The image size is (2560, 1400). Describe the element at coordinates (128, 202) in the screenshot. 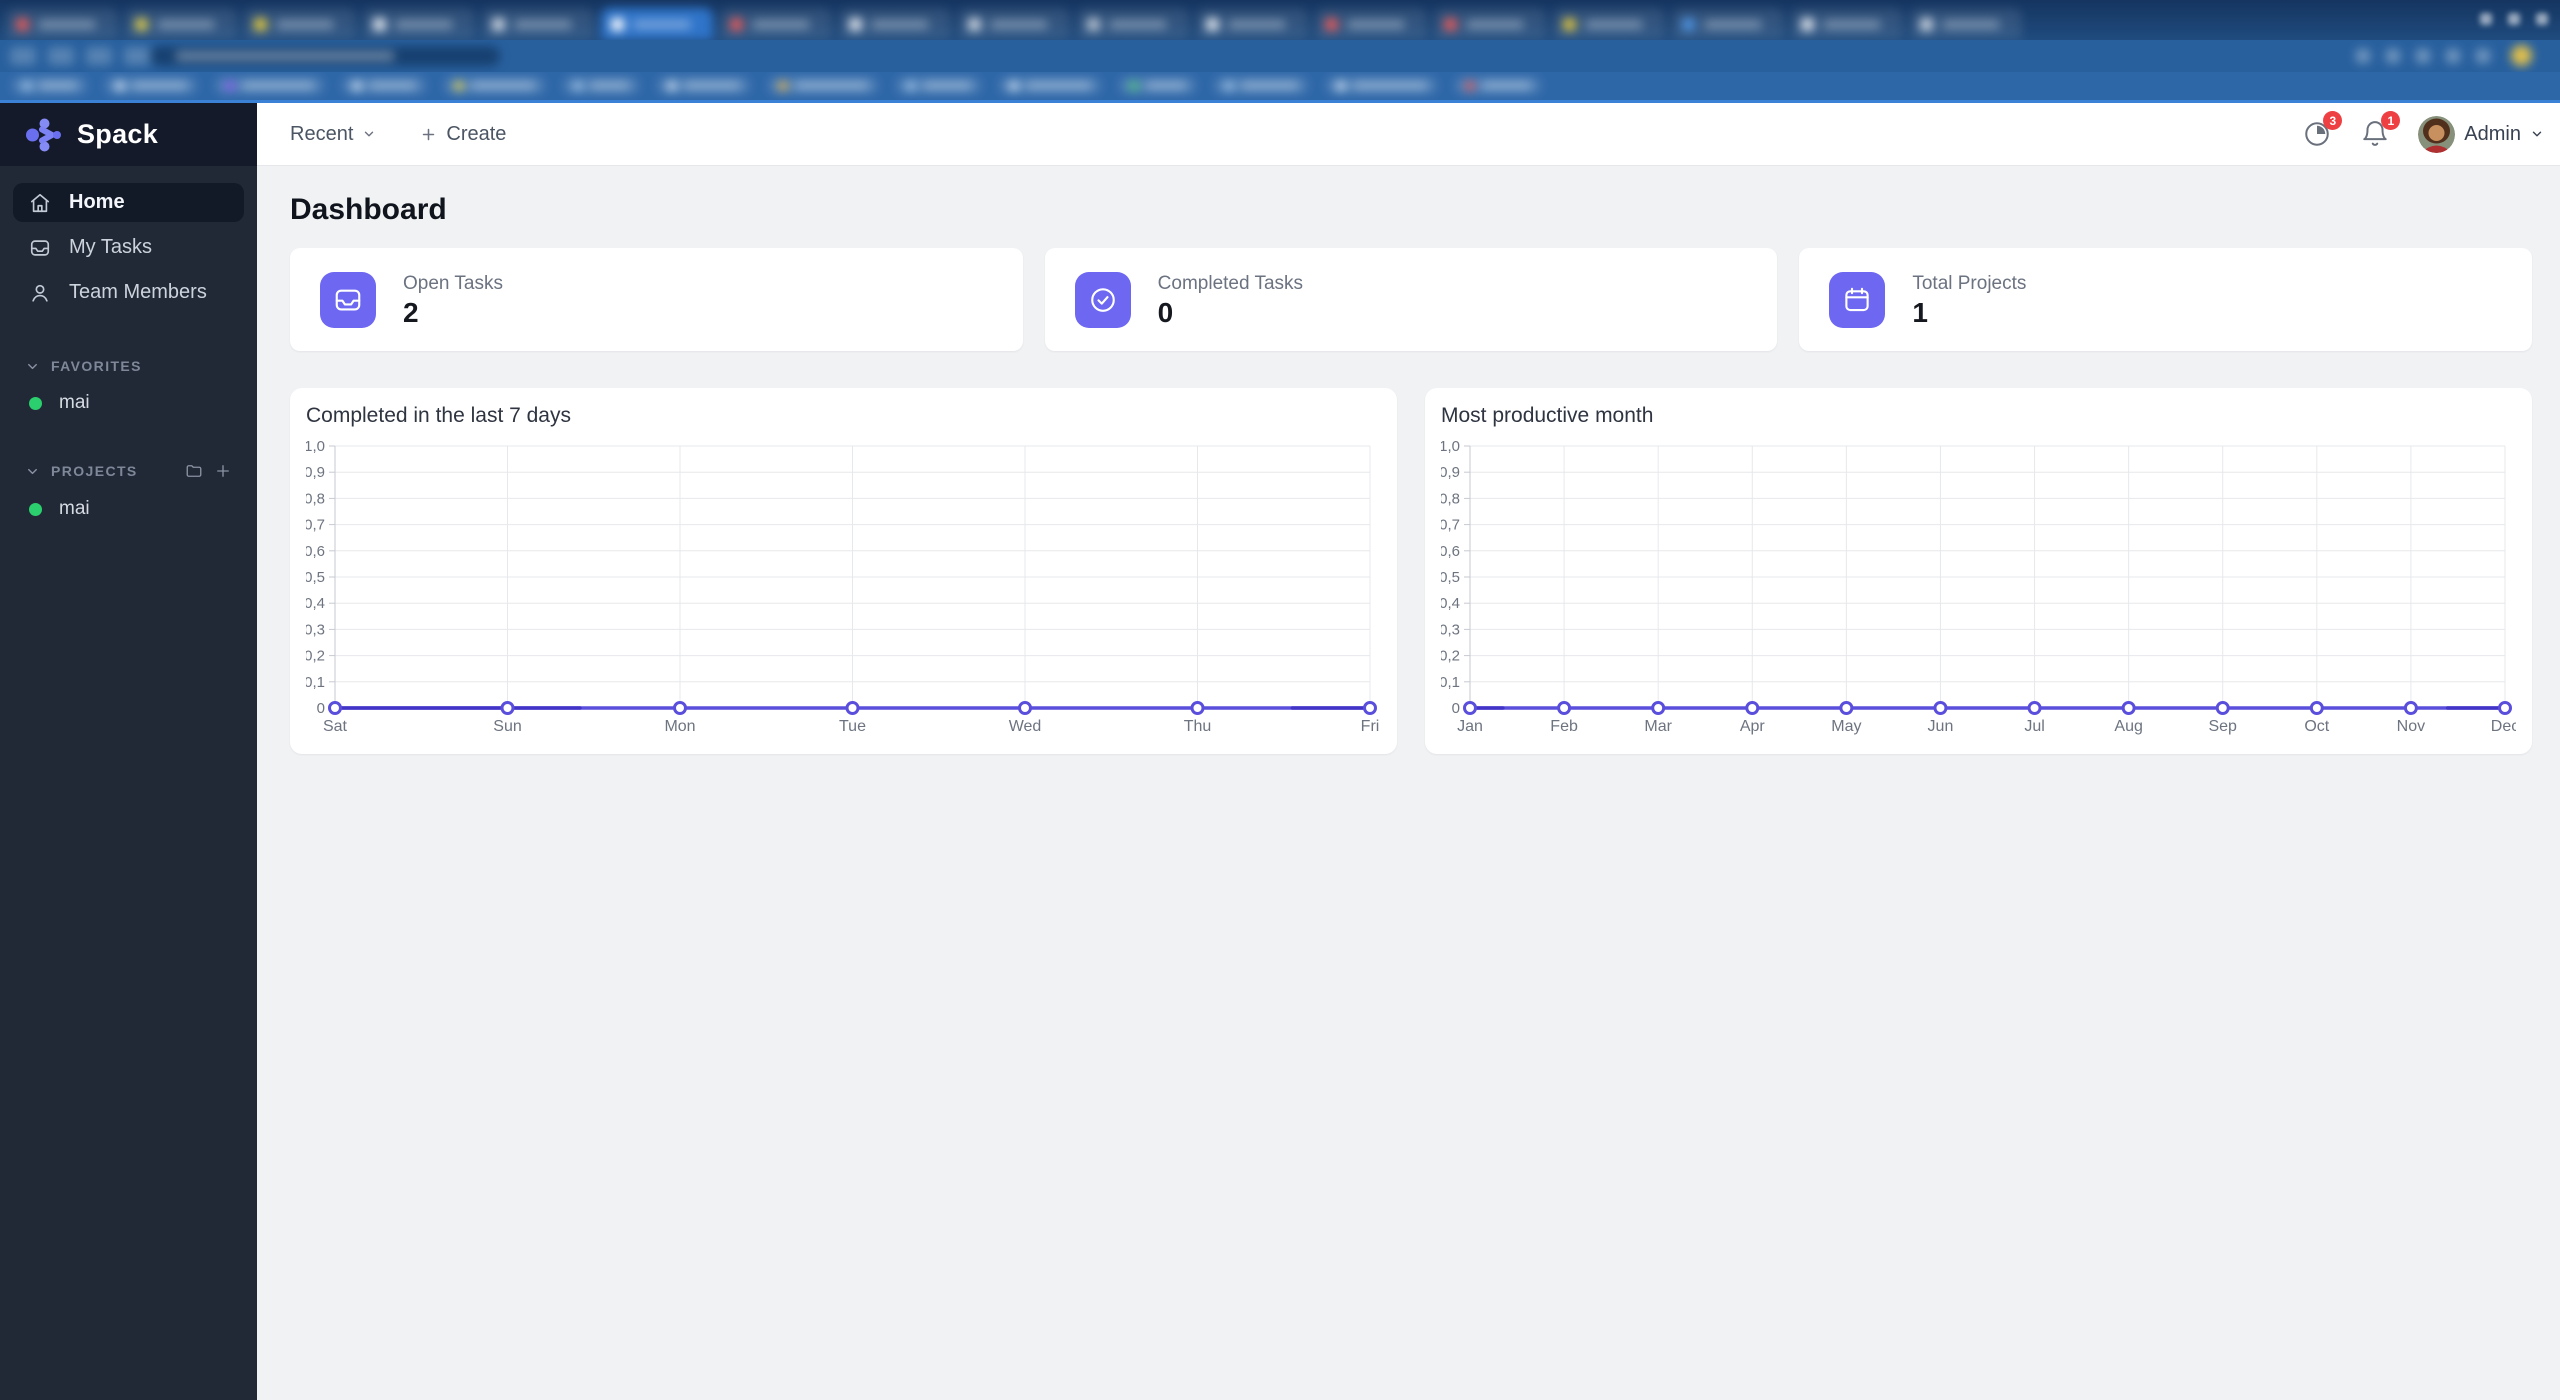

I see `sidebar-item-home: Home` at that location.